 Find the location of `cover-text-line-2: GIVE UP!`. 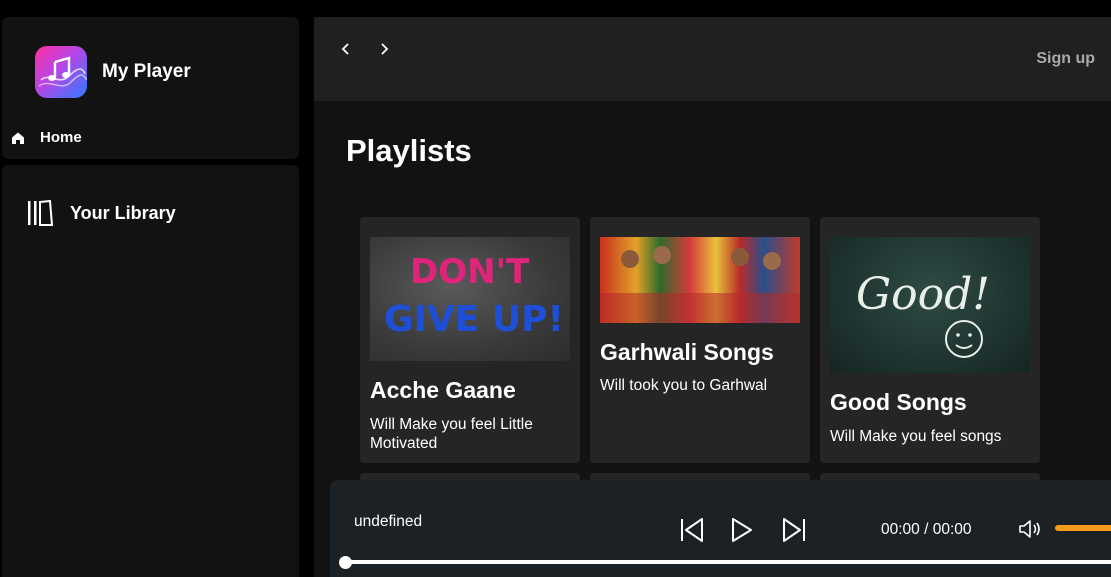

cover-text-line-2: GIVE UP! is located at coordinates (474, 319).